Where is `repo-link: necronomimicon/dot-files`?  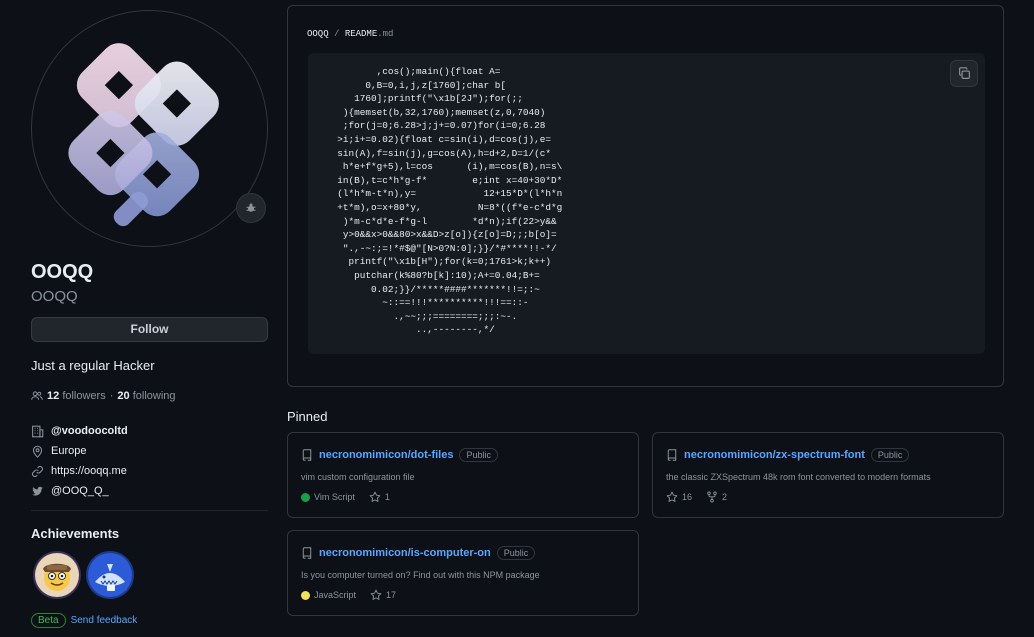
repo-link: necronomimicon/dot-files is located at coordinates (386, 455).